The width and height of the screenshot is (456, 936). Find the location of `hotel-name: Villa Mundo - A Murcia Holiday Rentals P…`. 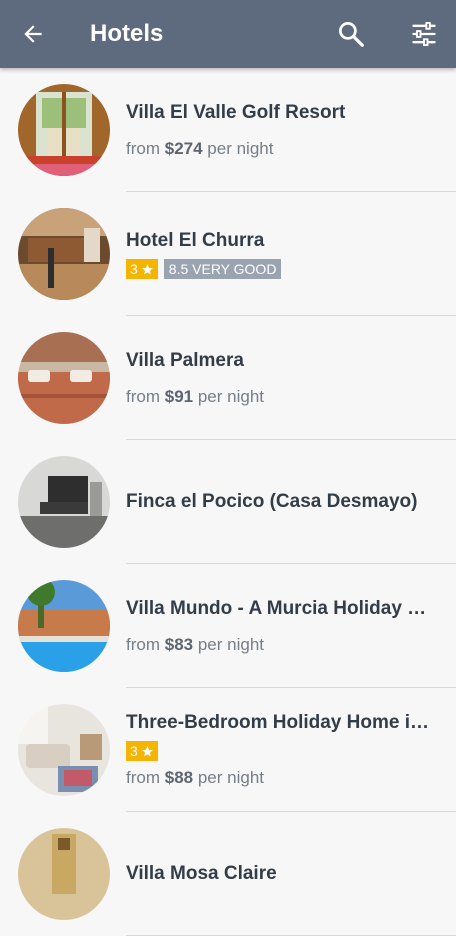

hotel-name: Villa Mundo - A Murcia Holiday Rentals P… is located at coordinates (282, 608).